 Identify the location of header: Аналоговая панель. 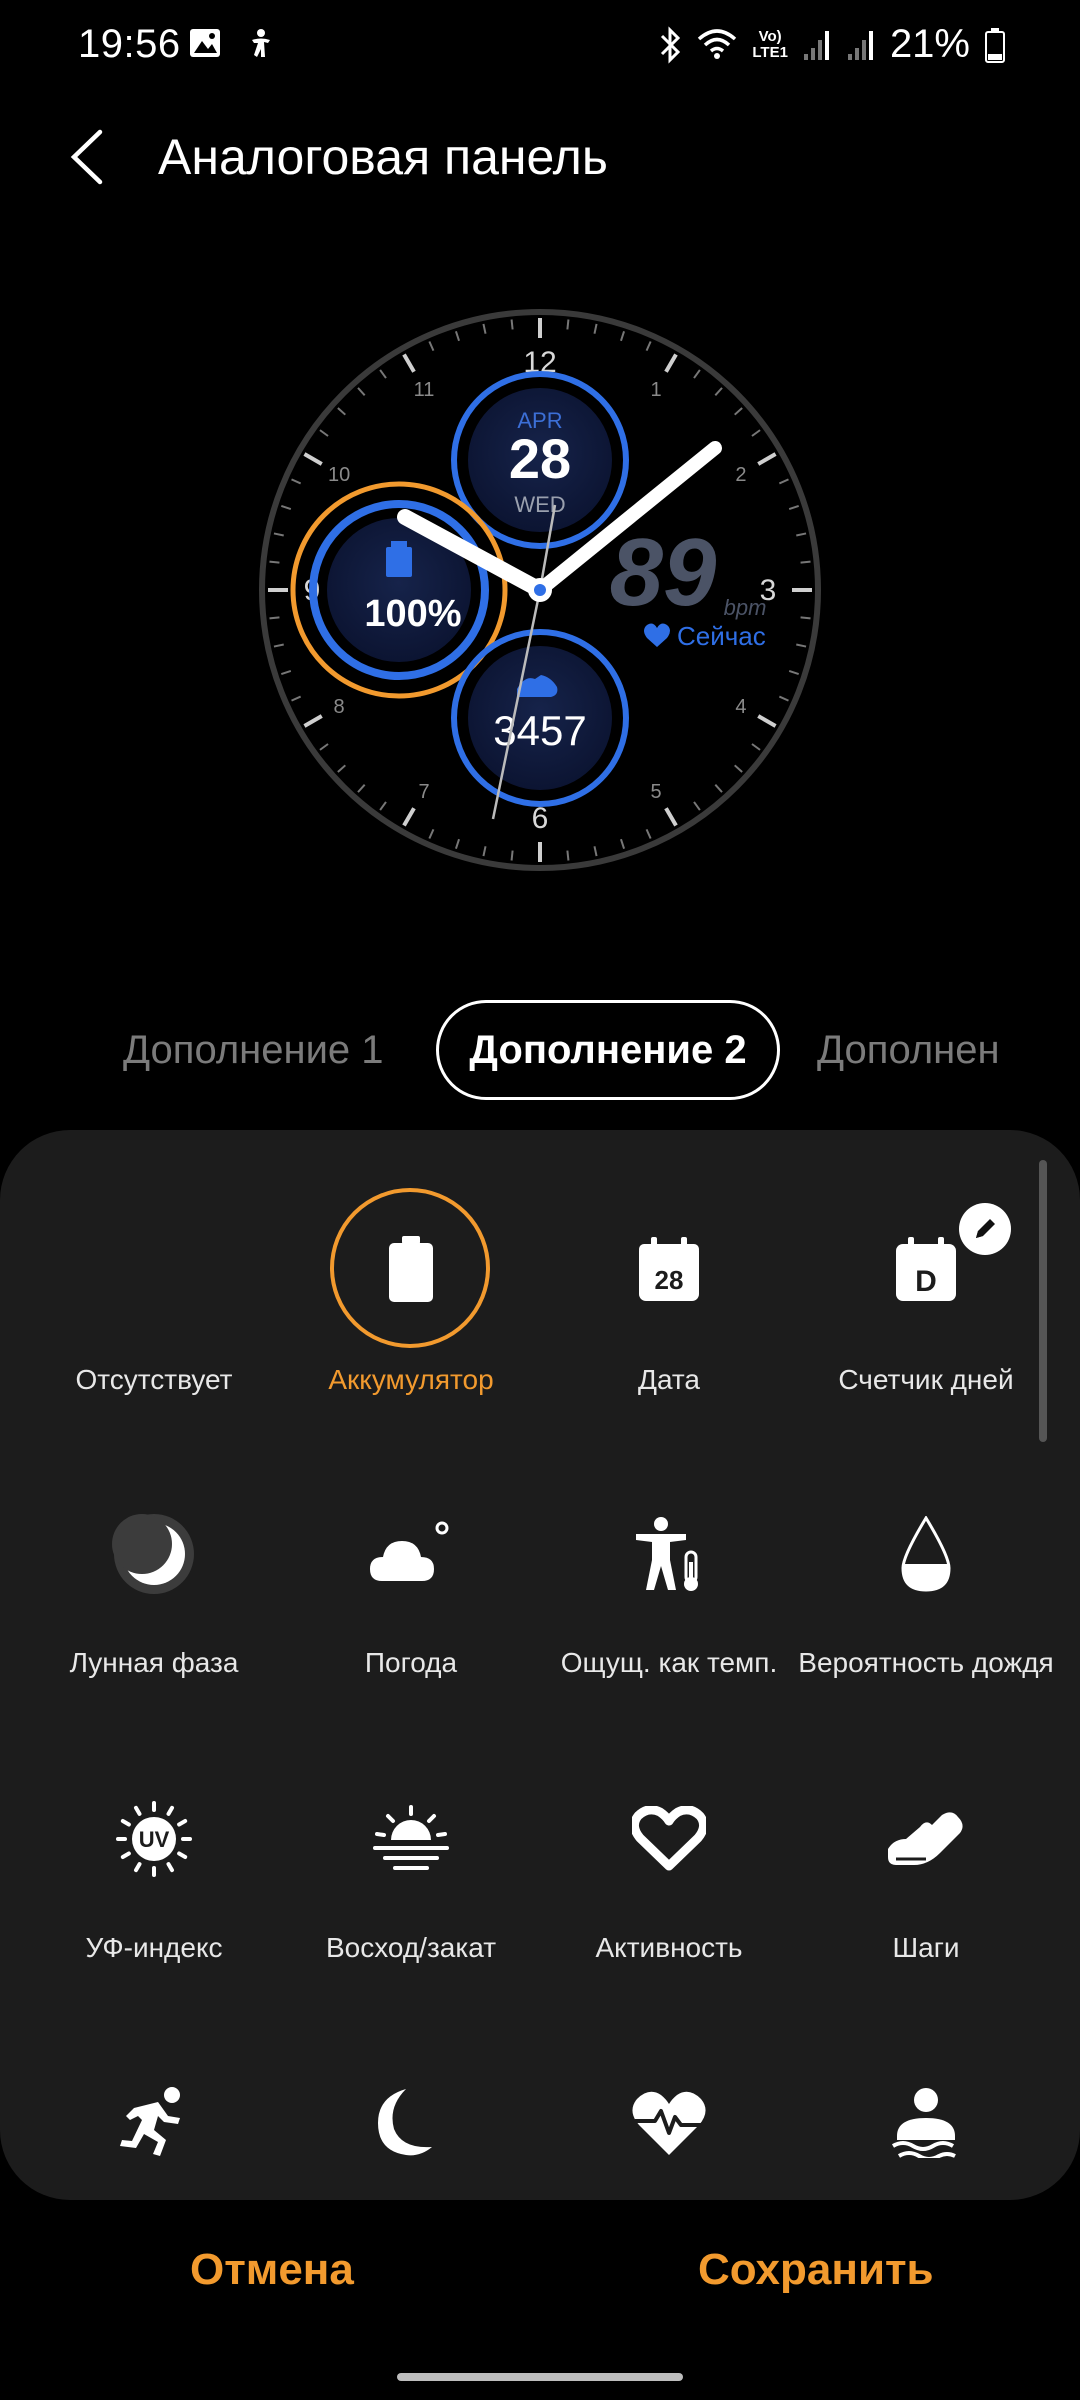
(540, 160).